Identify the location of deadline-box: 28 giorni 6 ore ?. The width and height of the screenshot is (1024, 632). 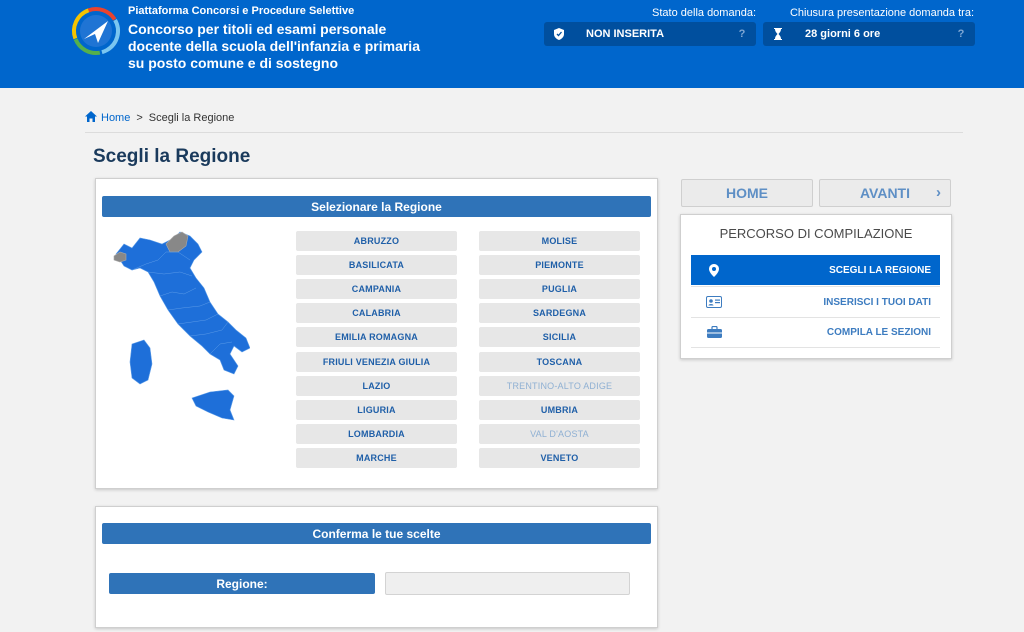
(869, 34).